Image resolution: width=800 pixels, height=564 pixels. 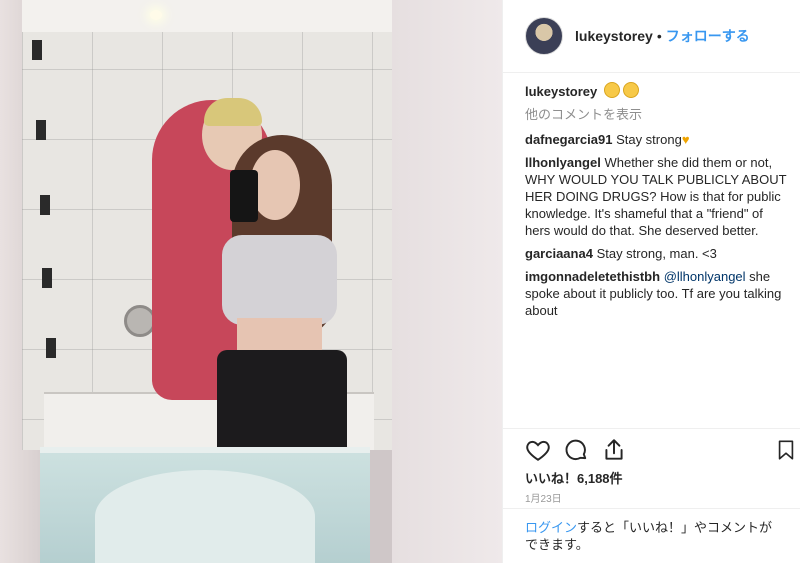 What do you see at coordinates (544, 36) in the screenshot?
I see `user-avatar` at bounding box center [544, 36].